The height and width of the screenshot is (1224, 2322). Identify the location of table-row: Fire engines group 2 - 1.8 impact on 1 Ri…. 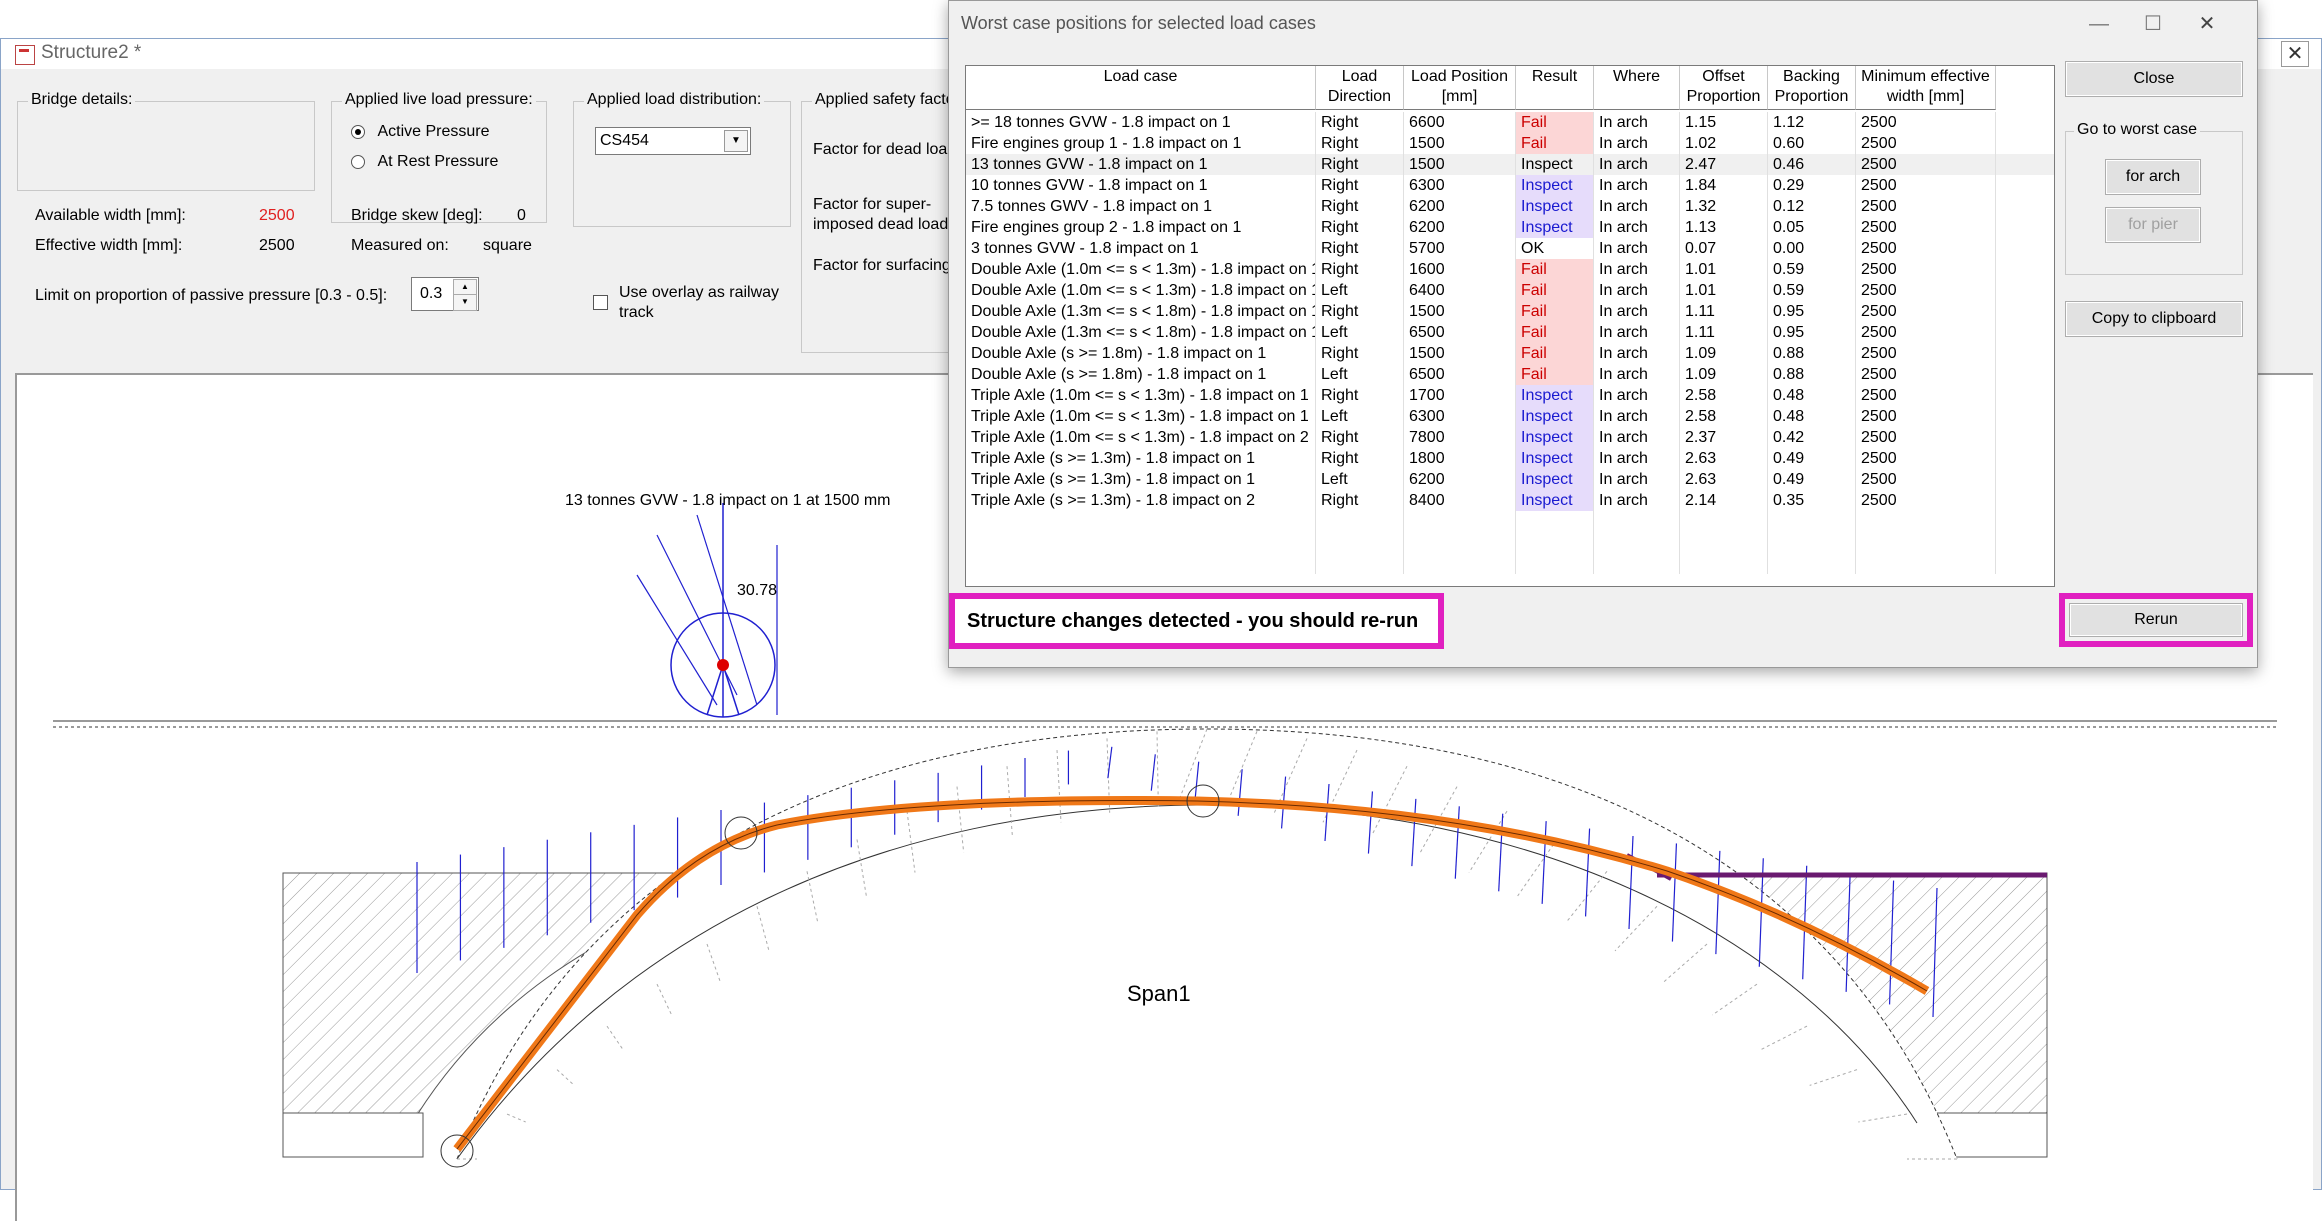
(1510, 227).